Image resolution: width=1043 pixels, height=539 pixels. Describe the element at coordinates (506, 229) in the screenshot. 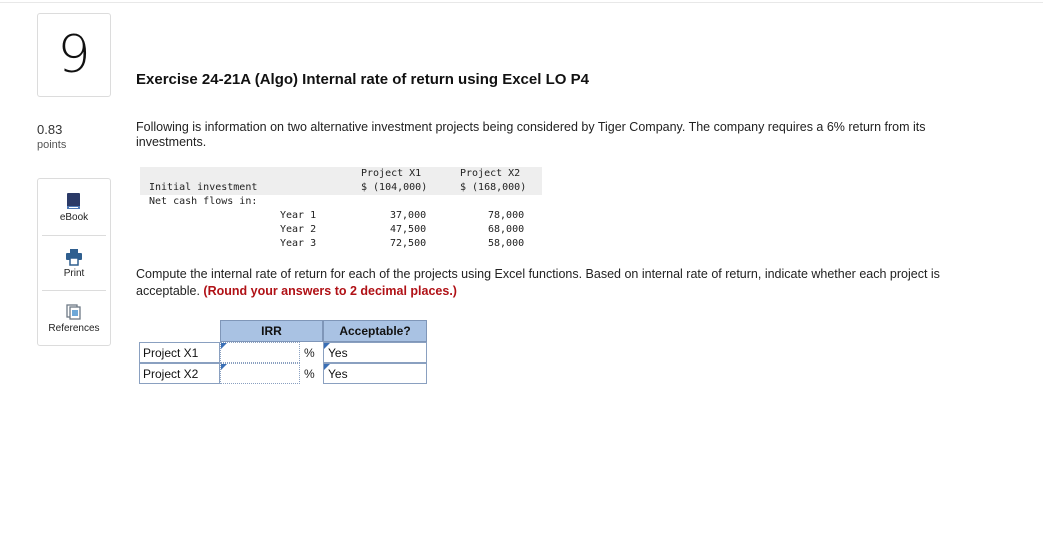

I see `year-value-x2: 68,000` at that location.